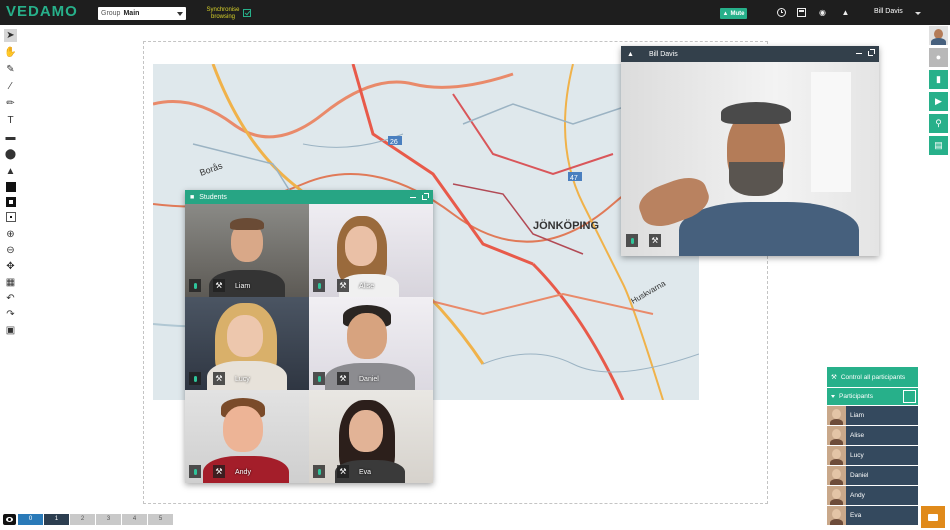 This screenshot has height=530, width=950. I want to click on participants-header-label: Participants, so click(856, 396).